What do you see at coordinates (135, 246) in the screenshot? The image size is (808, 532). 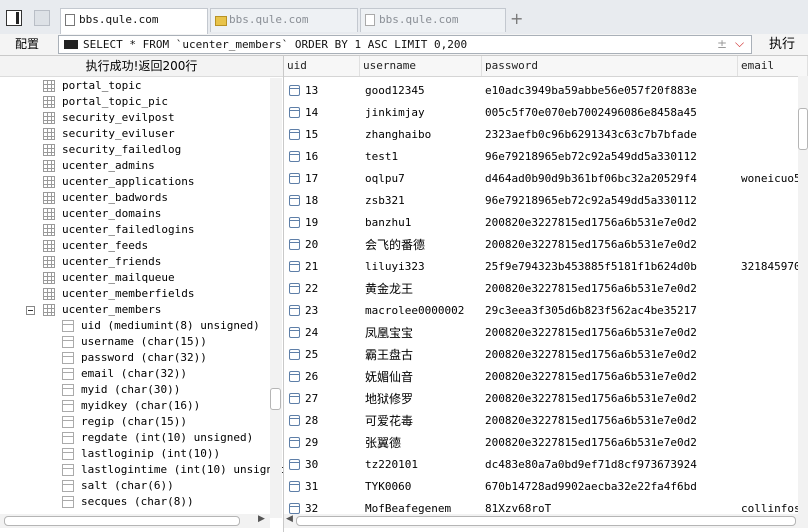 I see `tree-item-table: ucenter_feeds` at bounding box center [135, 246].